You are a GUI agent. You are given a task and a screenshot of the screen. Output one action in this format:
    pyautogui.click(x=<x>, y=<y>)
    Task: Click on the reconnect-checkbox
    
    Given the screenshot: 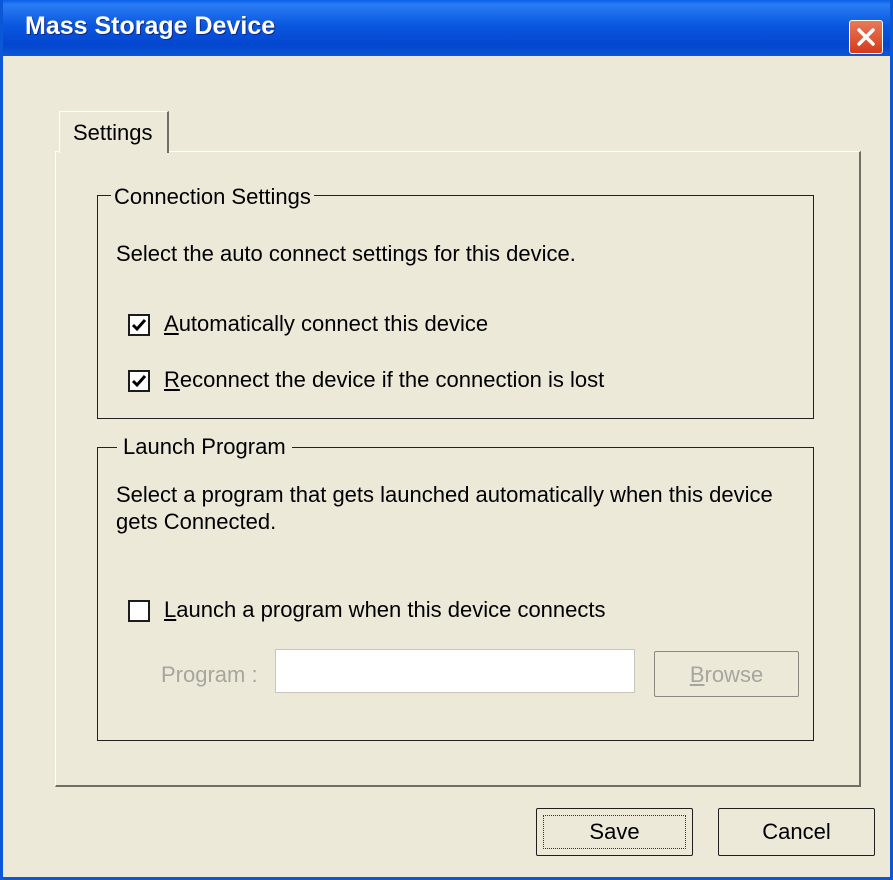 What is the action you would take?
    pyautogui.click(x=139, y=381)
    